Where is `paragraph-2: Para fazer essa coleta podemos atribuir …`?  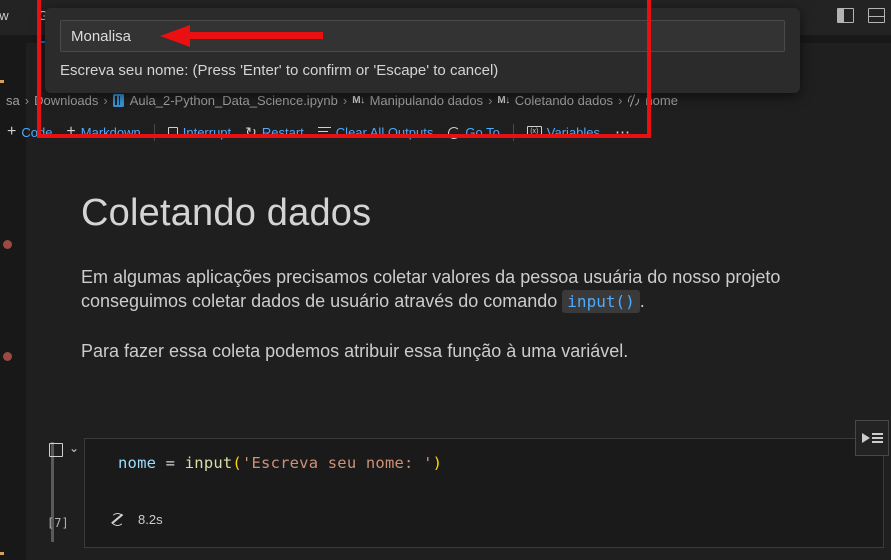 paragraph-2: Para fazer essa coleta podemos atribuir … is located at coordinates (355, 351).